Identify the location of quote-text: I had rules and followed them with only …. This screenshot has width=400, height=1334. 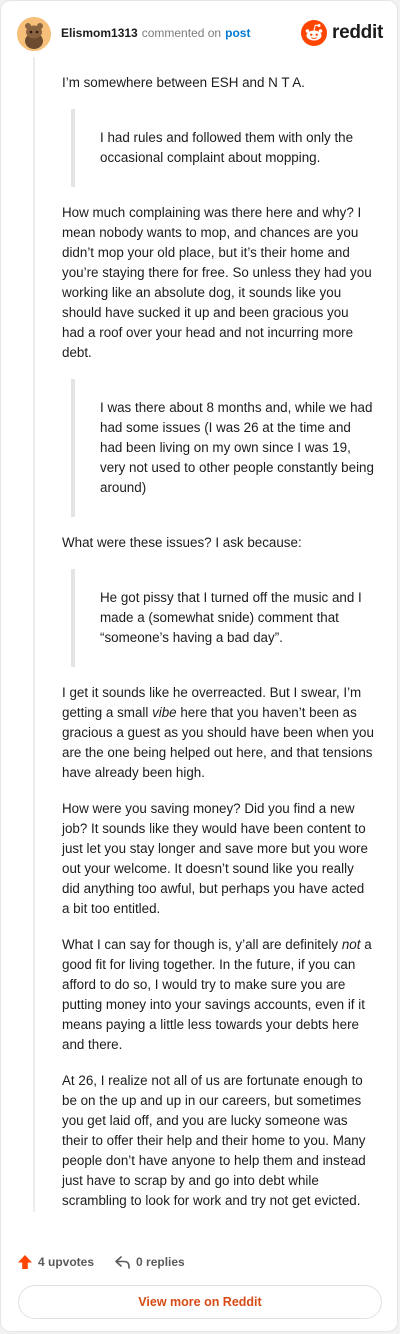
(227, 147).